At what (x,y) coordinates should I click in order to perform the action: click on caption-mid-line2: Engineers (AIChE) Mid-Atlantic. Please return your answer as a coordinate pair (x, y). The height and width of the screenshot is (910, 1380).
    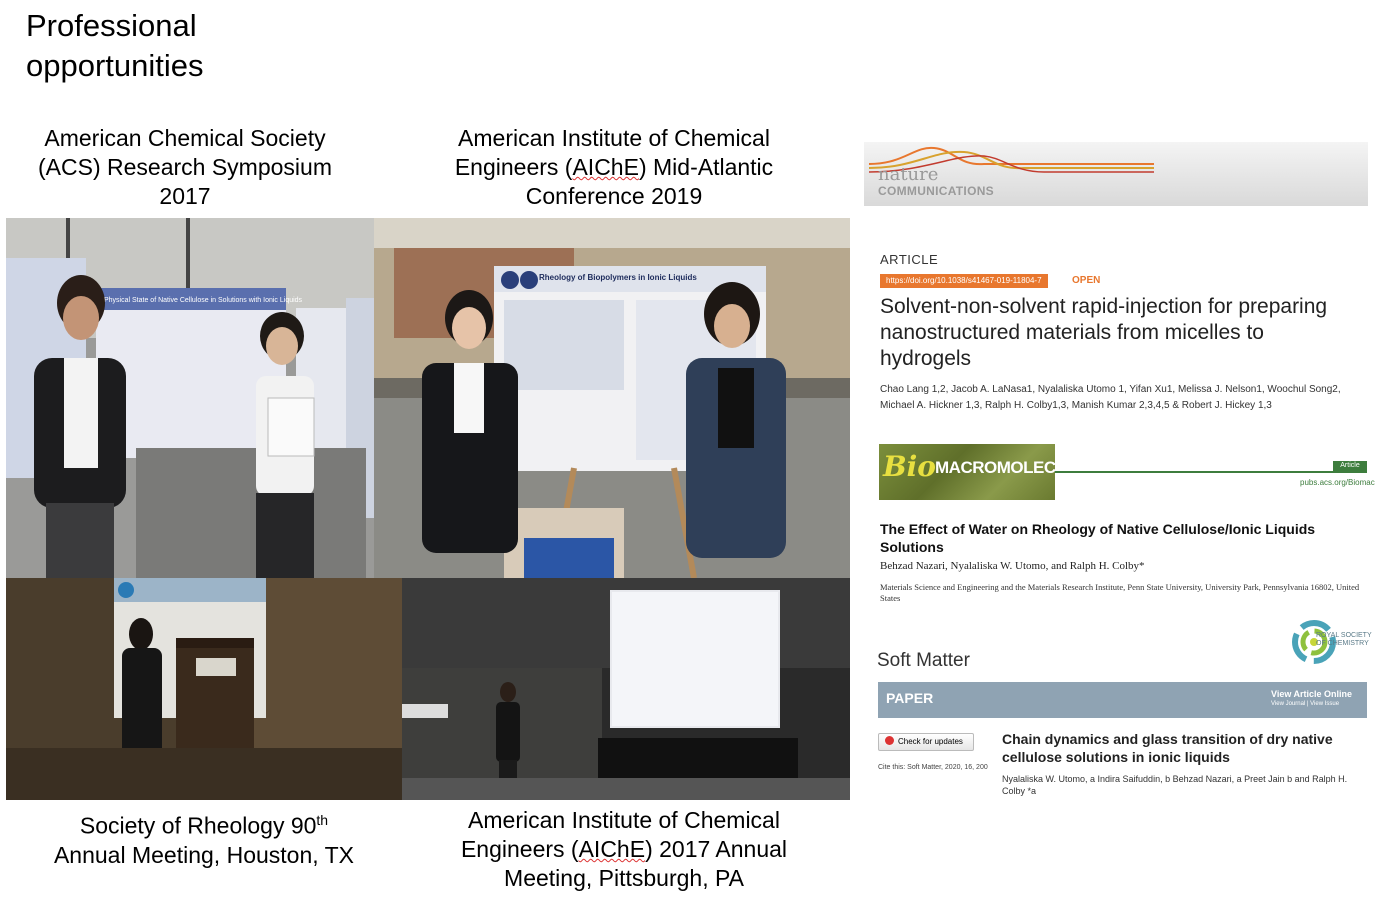
    Looking at the image, I should click on (614, 167).